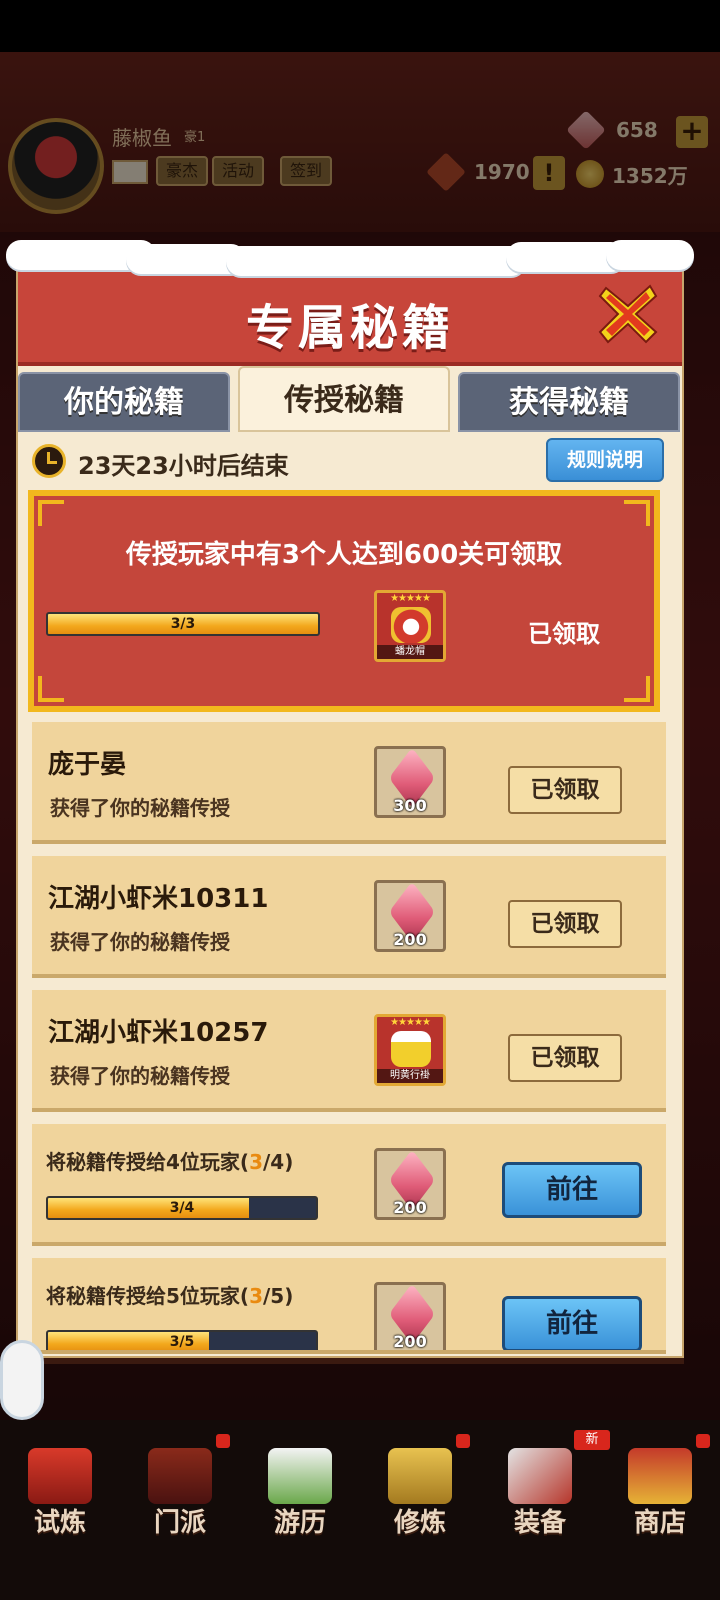  I want to click on snow-decoration, so click(350, 258).